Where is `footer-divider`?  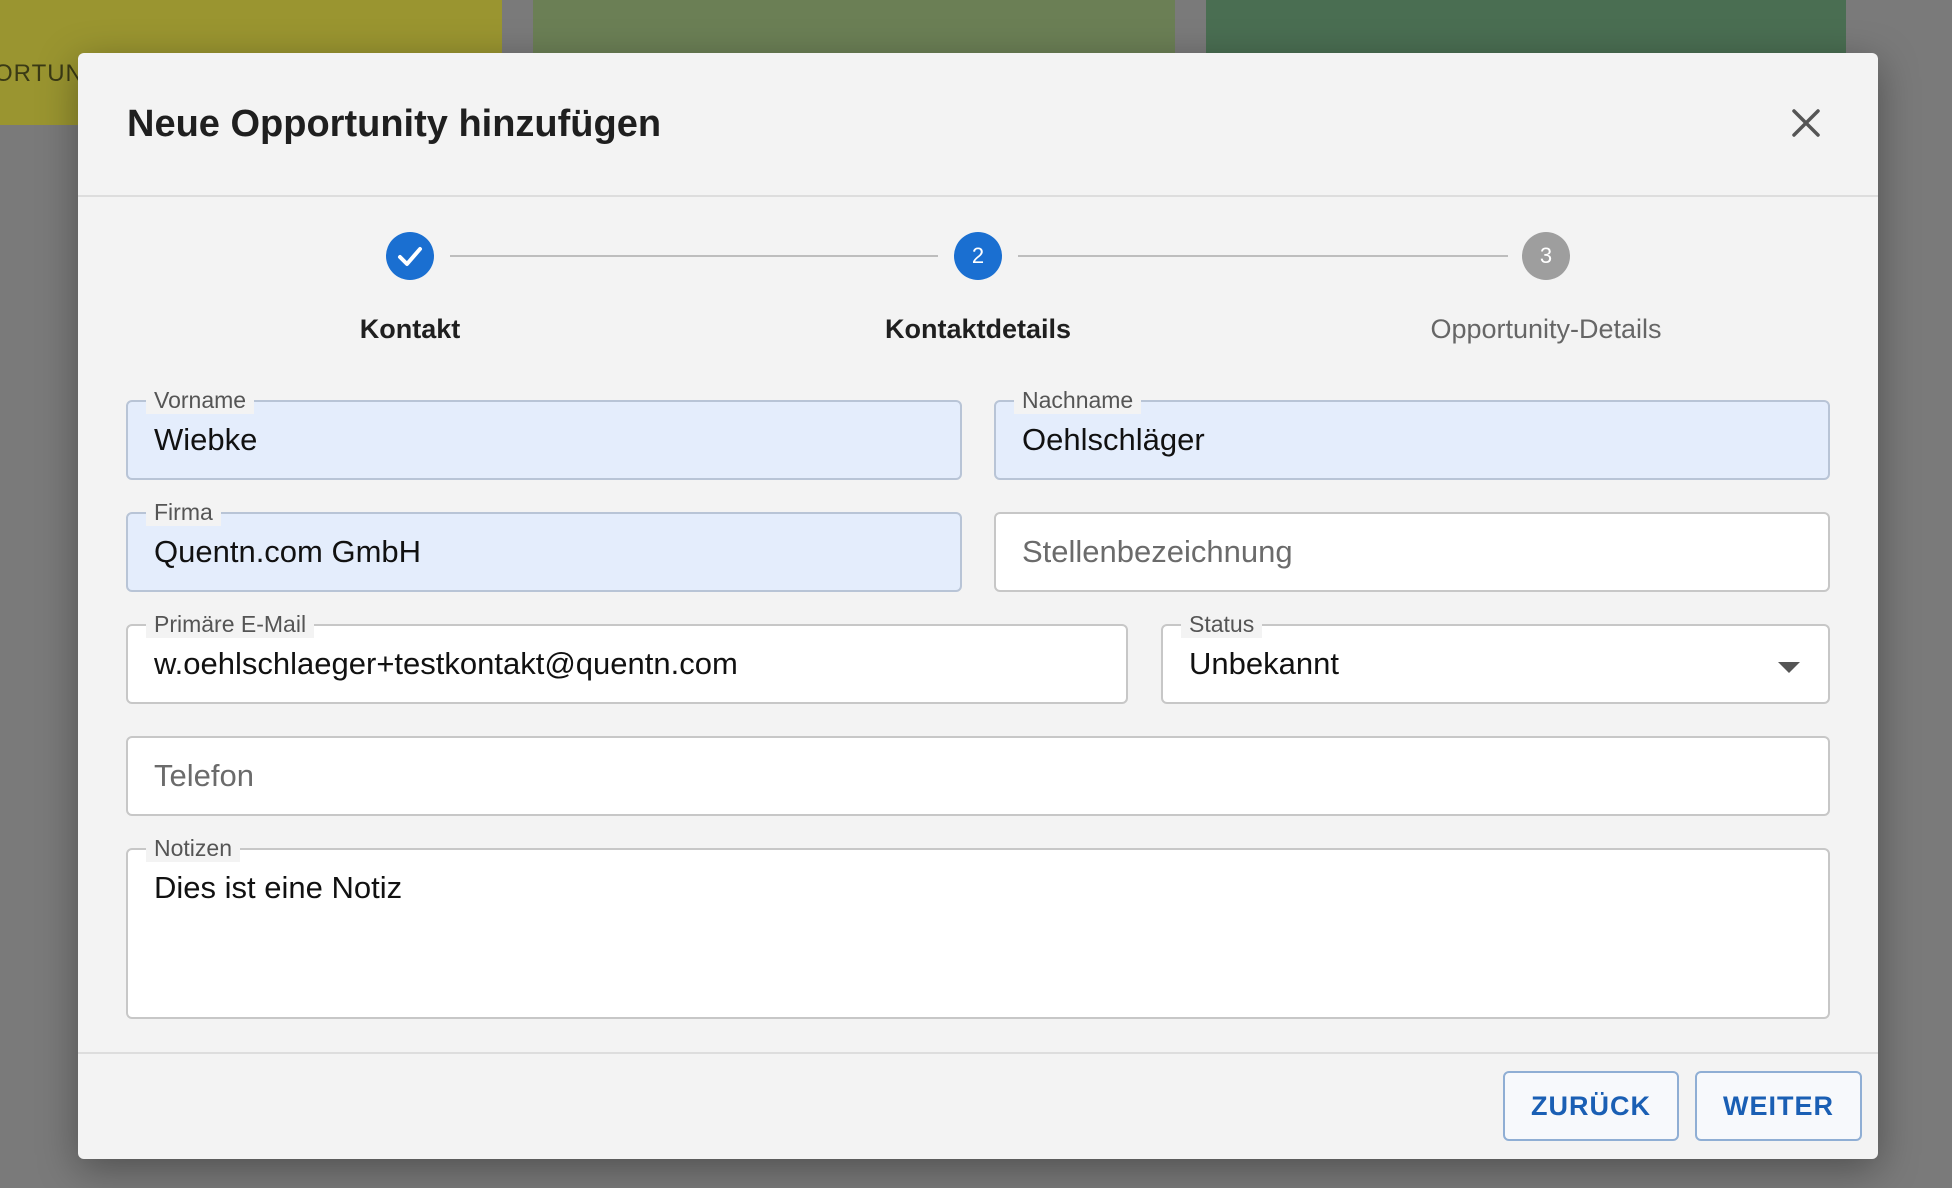
footer-divider is located at coordinates (978, 1053).